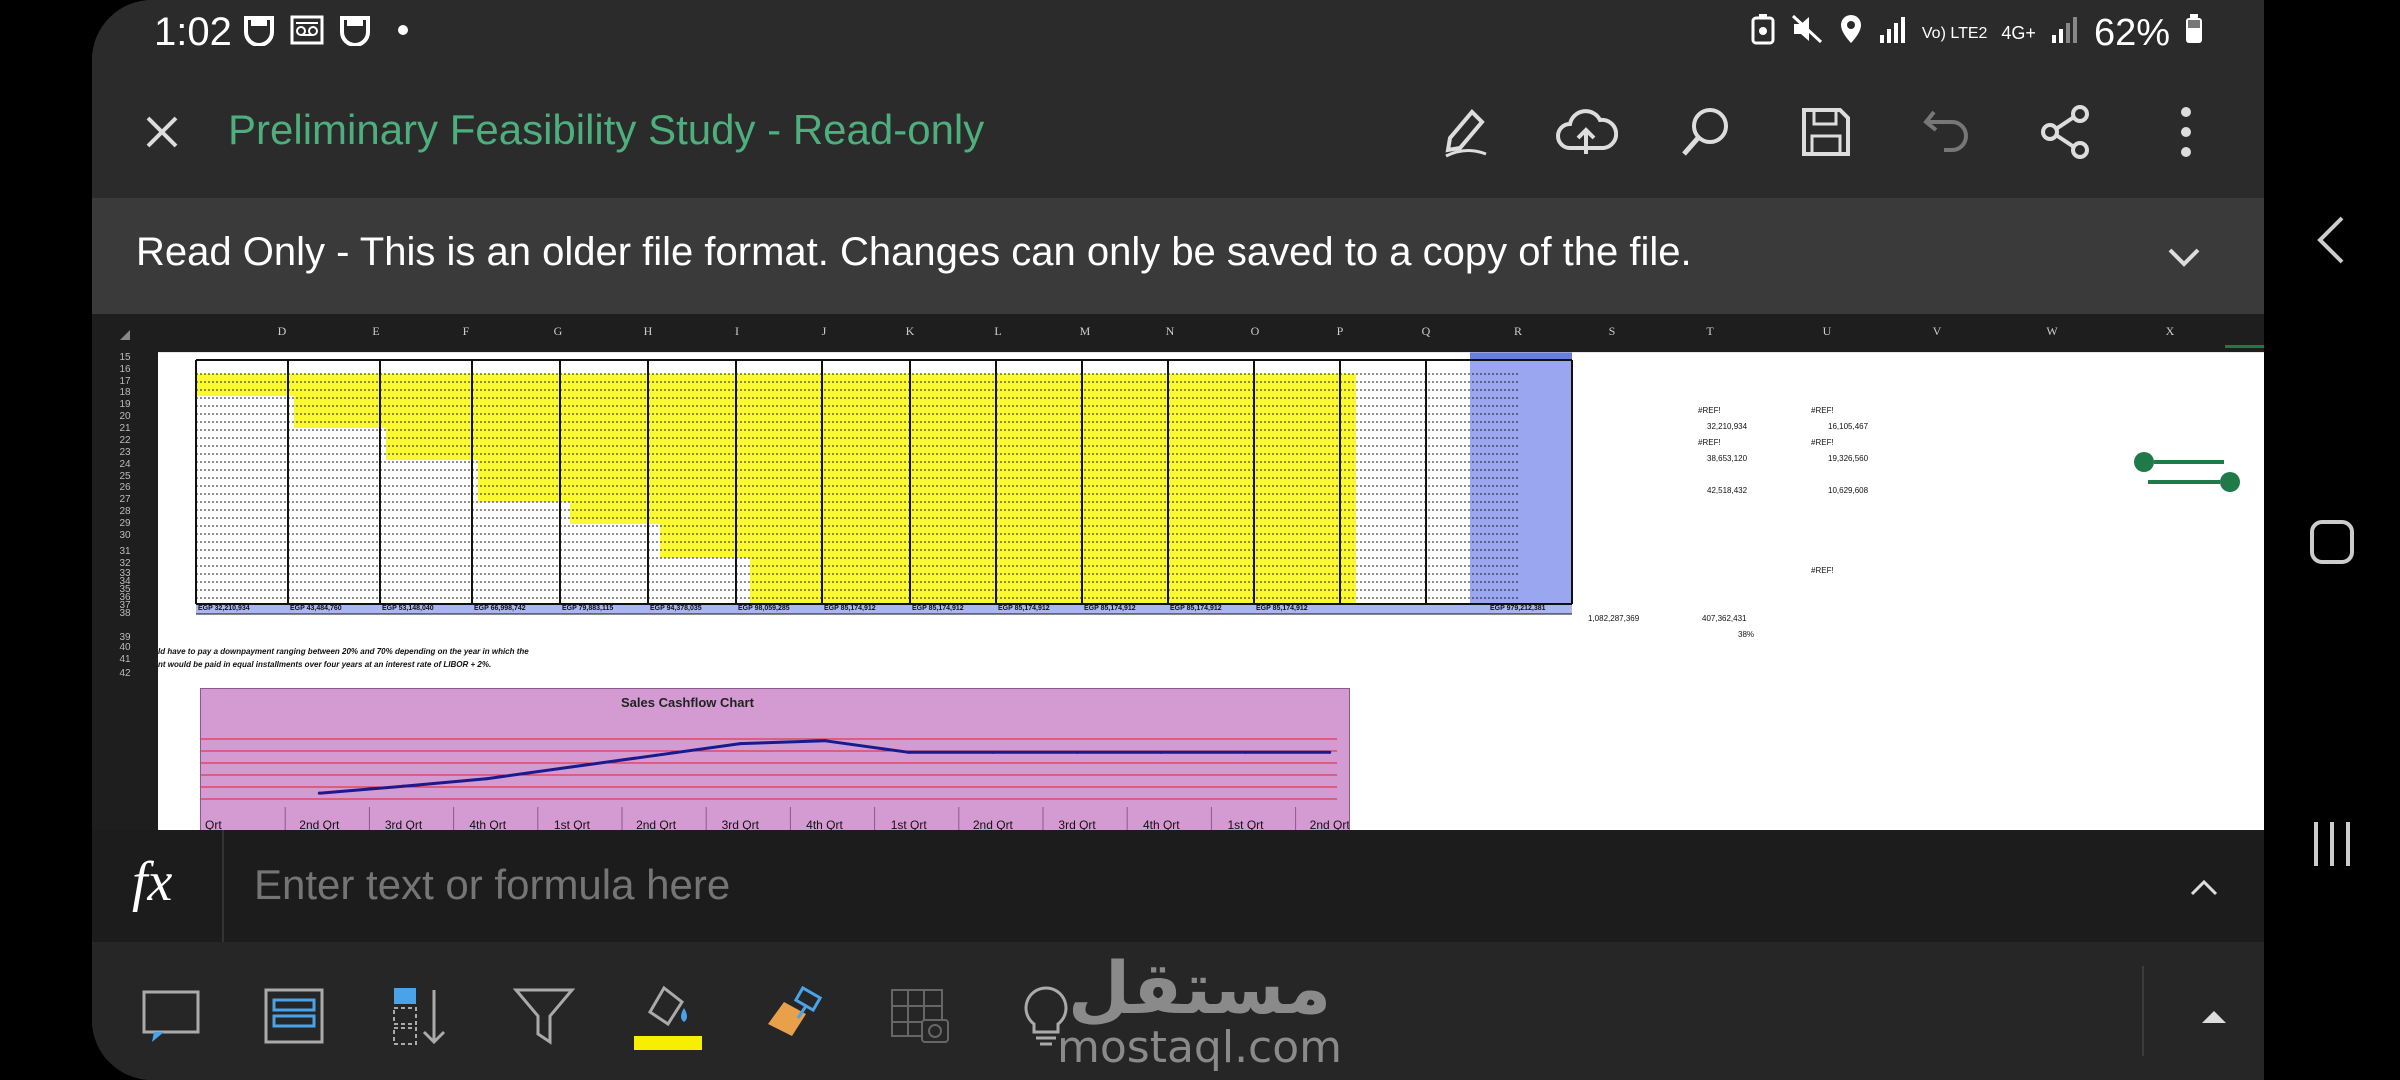 This screenshot has height=1080, width=2400. What do you see at coordinates (676, 608) in the screenshot?
I see `total-cell: EGP 94,378,035` at bounding box center [676, 608].